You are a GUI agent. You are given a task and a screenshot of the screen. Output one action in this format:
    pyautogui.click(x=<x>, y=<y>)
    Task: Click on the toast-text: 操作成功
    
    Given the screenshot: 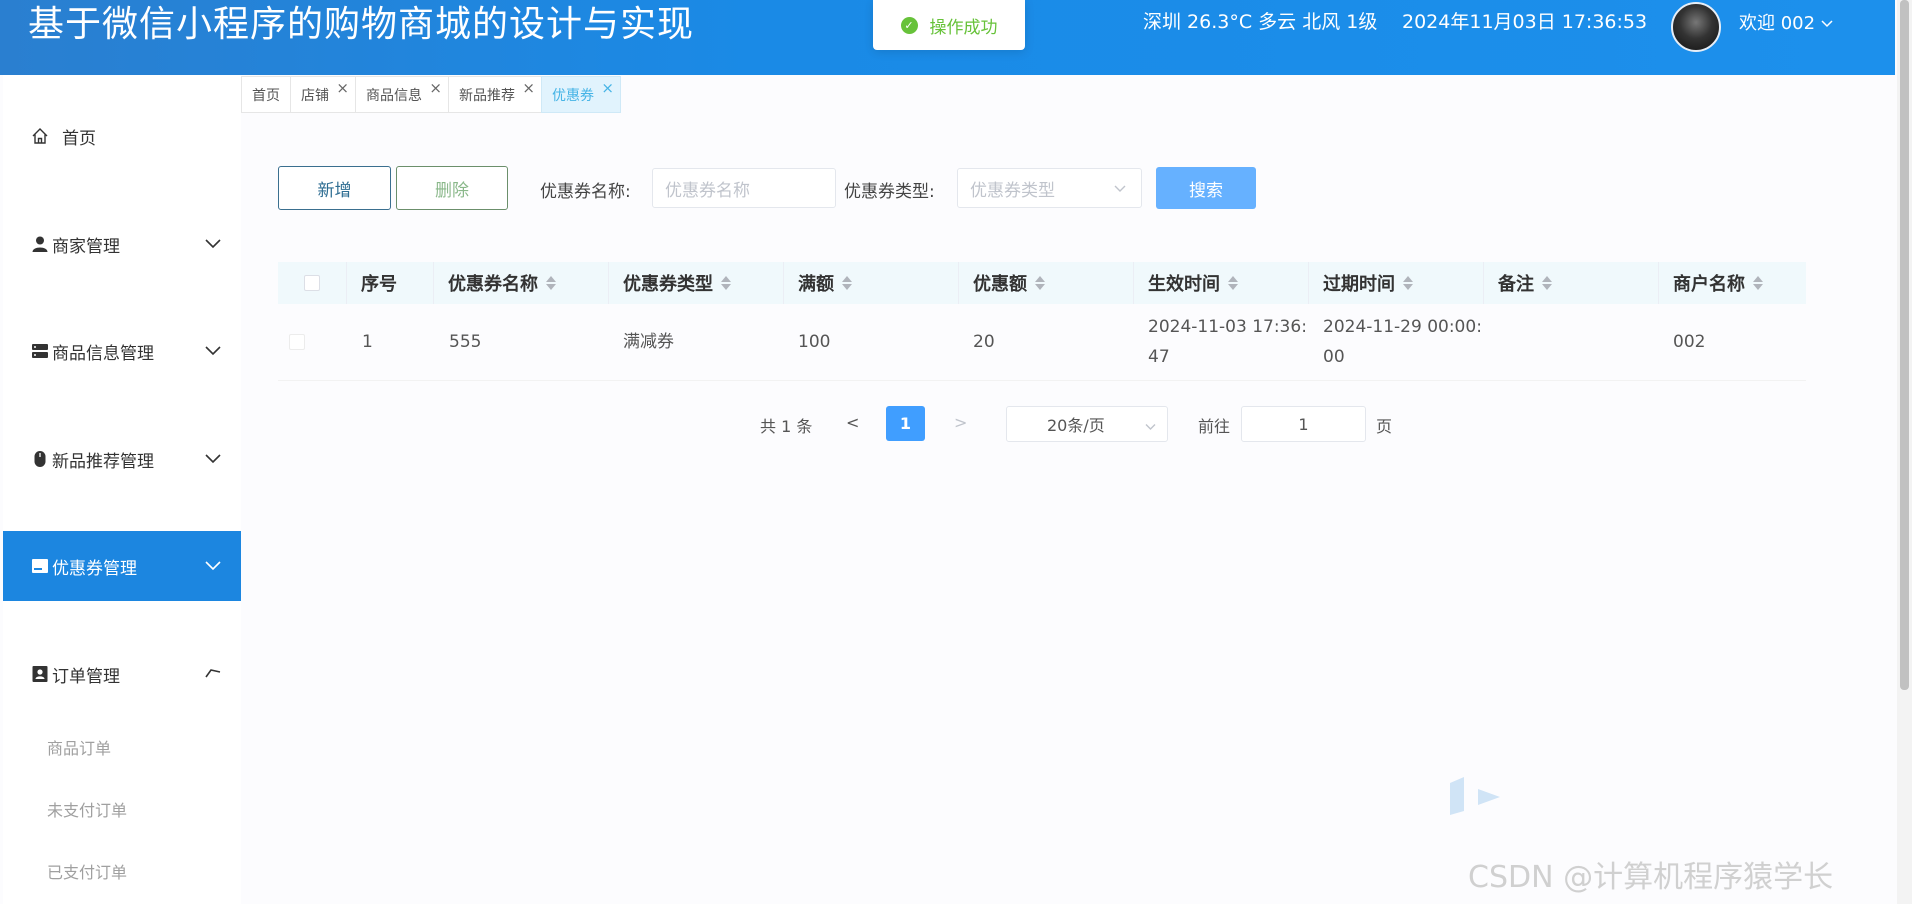 What is the action you would take?
    pyautogui.click(x=963, y=27)
    